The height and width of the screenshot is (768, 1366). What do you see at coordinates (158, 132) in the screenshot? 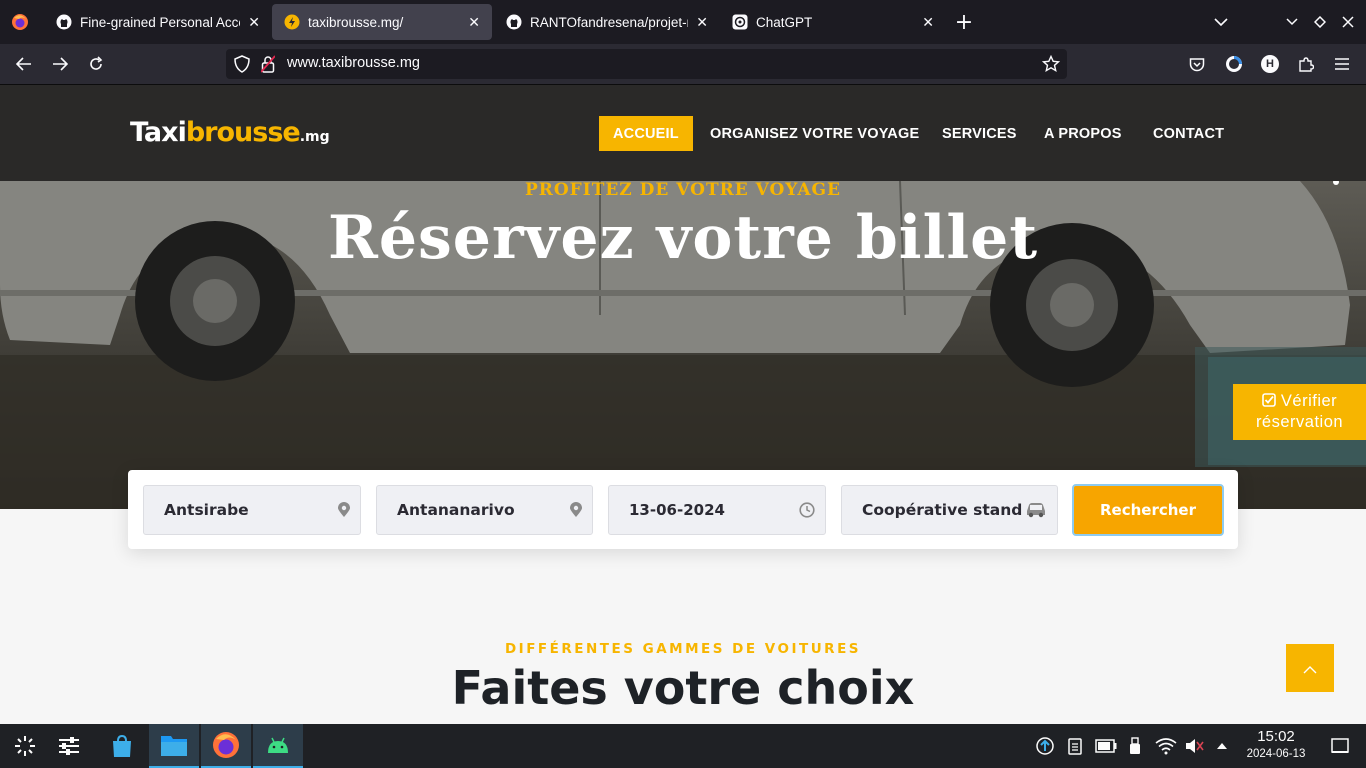
I see `logo-part-taxi: Taxi` at bounding box center [158, 132].